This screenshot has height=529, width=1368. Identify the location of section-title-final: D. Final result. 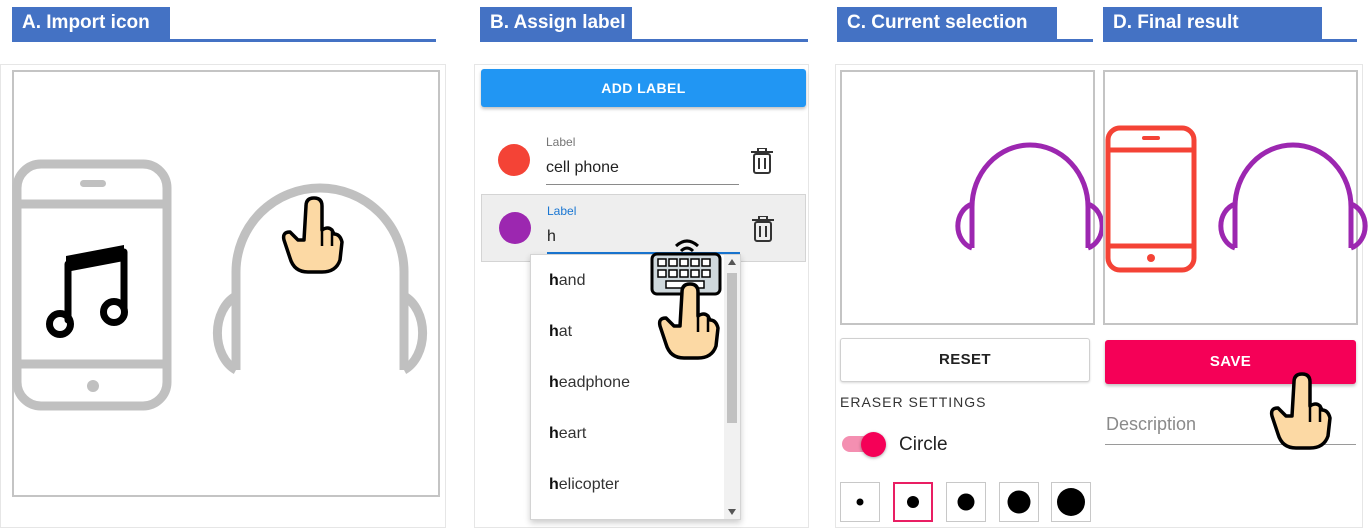
(1212, 23).